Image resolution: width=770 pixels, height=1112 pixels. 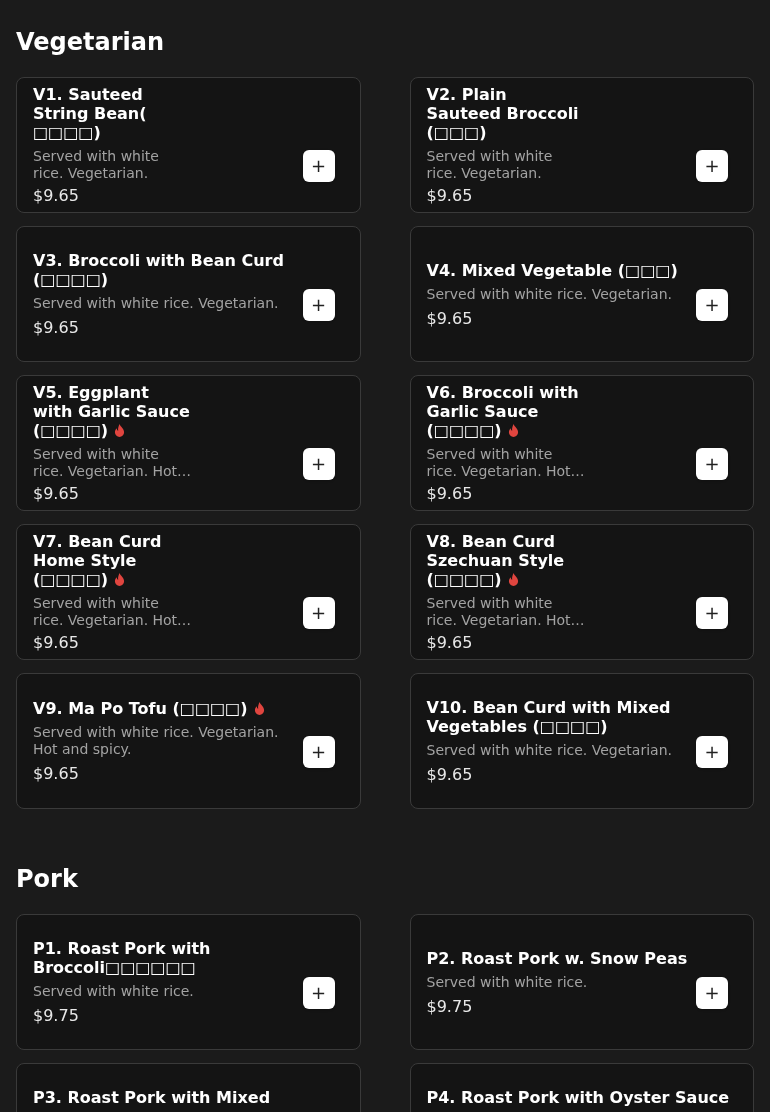 I want to click on menu-item-card: V9. Ma Po Tofu (□□□□) Served with white rice. Vegetarian. Hot and spicy. $9.65 +, so click(x=188, y=741).